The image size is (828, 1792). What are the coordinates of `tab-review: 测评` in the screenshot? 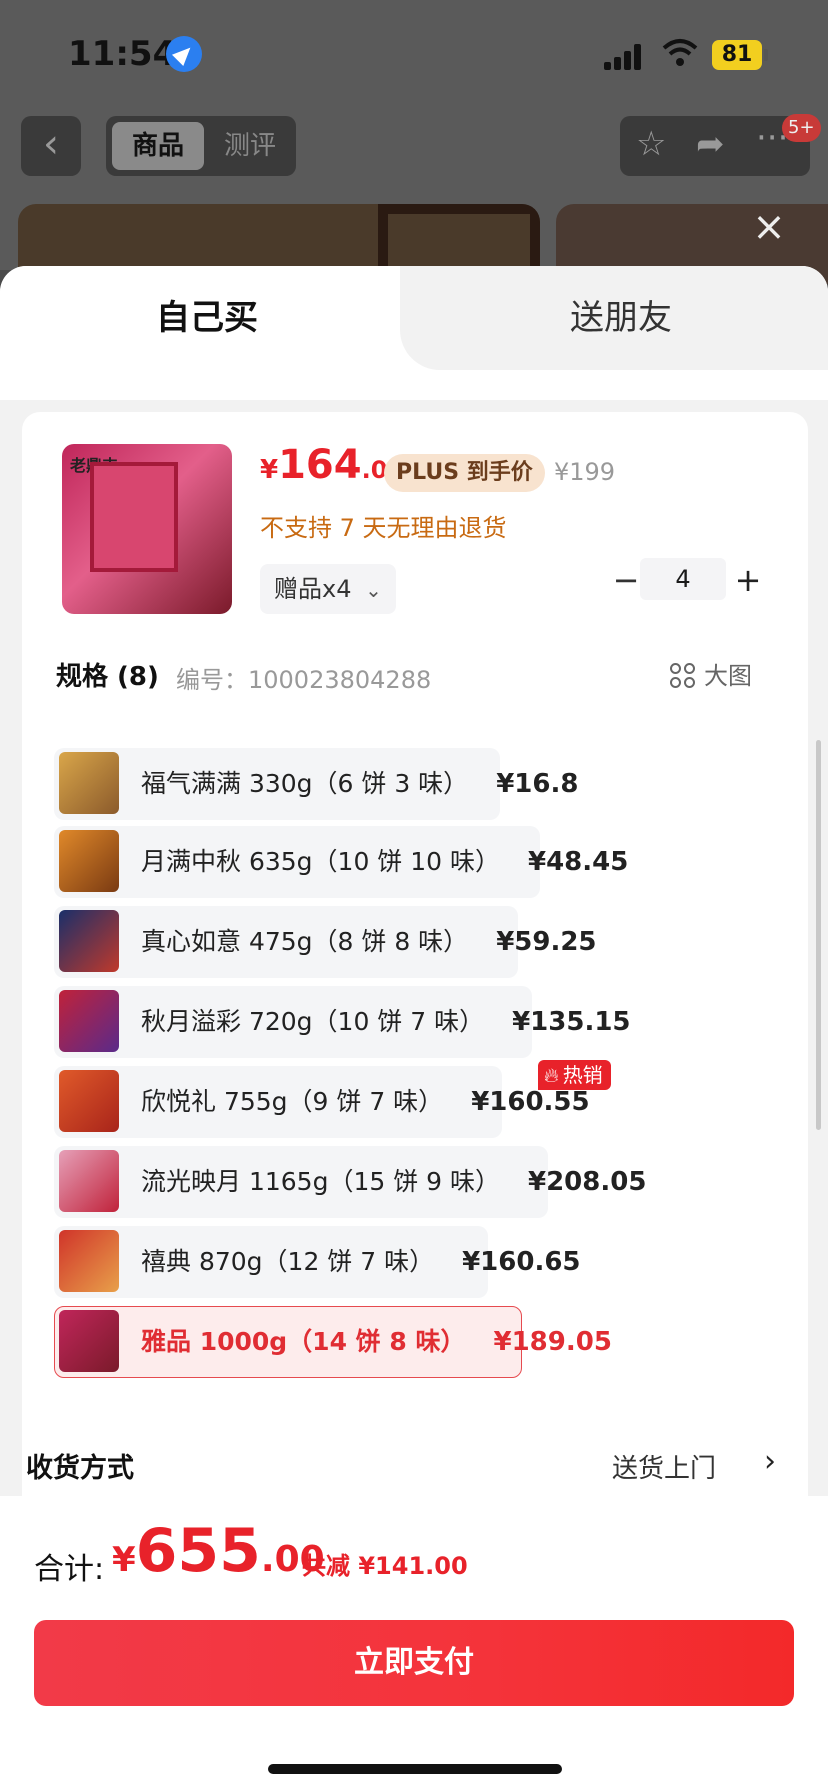 It's located at (250, 146).